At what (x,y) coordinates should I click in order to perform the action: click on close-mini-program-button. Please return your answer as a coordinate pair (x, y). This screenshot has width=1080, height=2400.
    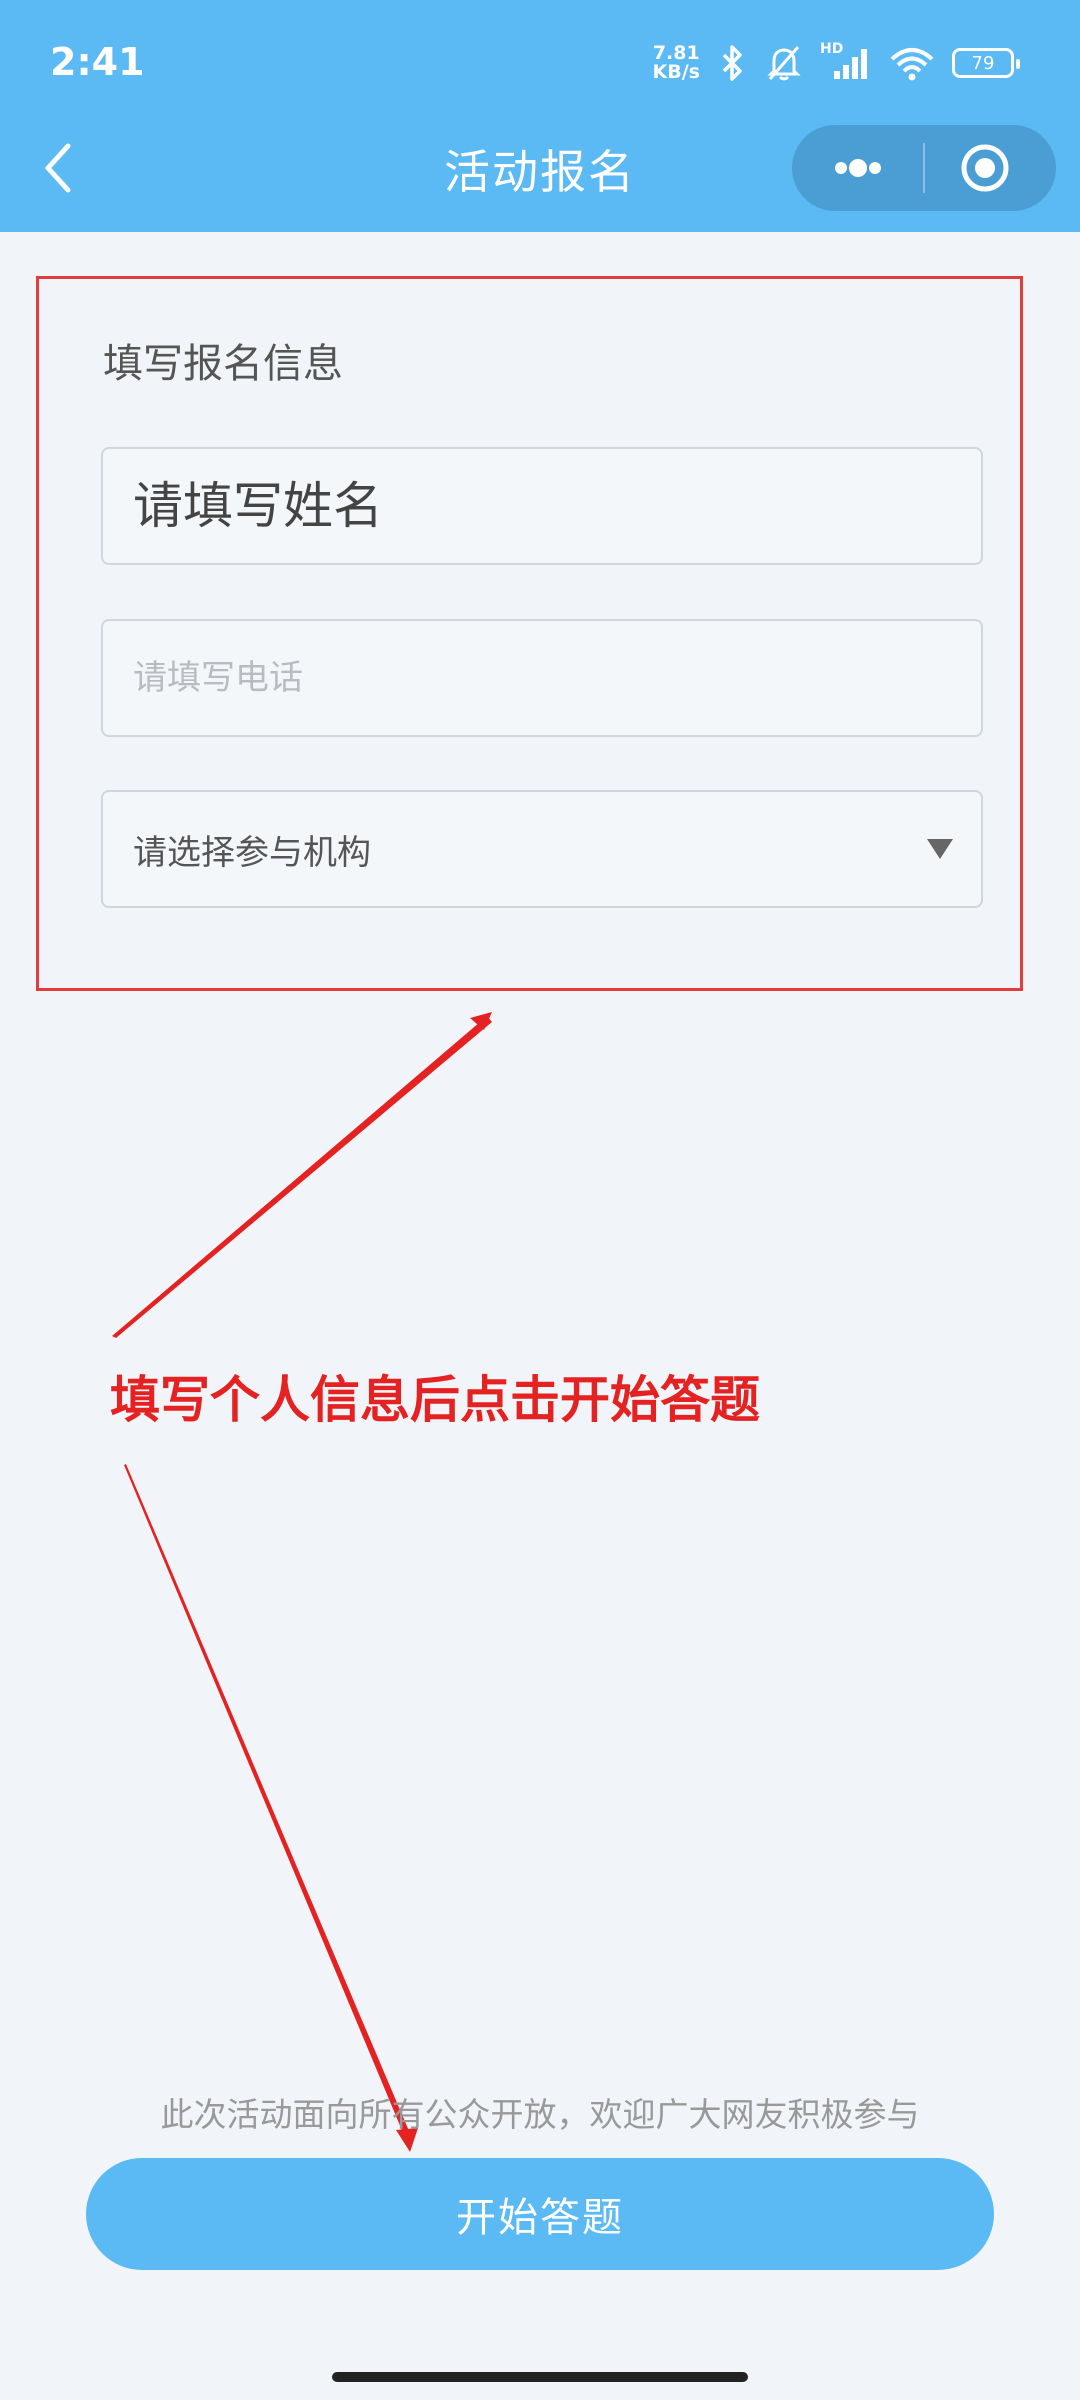
    Looking at the image, I should click on (990, 168).